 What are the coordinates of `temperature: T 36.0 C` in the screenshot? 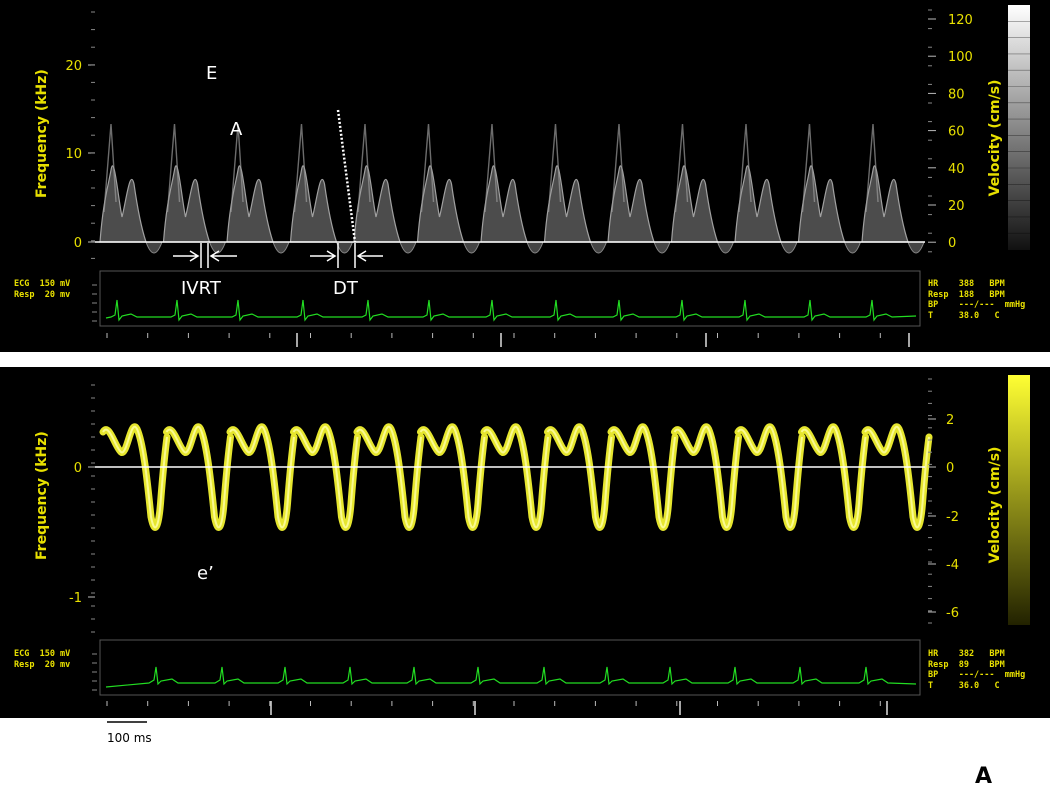 It's located at (964, 685).